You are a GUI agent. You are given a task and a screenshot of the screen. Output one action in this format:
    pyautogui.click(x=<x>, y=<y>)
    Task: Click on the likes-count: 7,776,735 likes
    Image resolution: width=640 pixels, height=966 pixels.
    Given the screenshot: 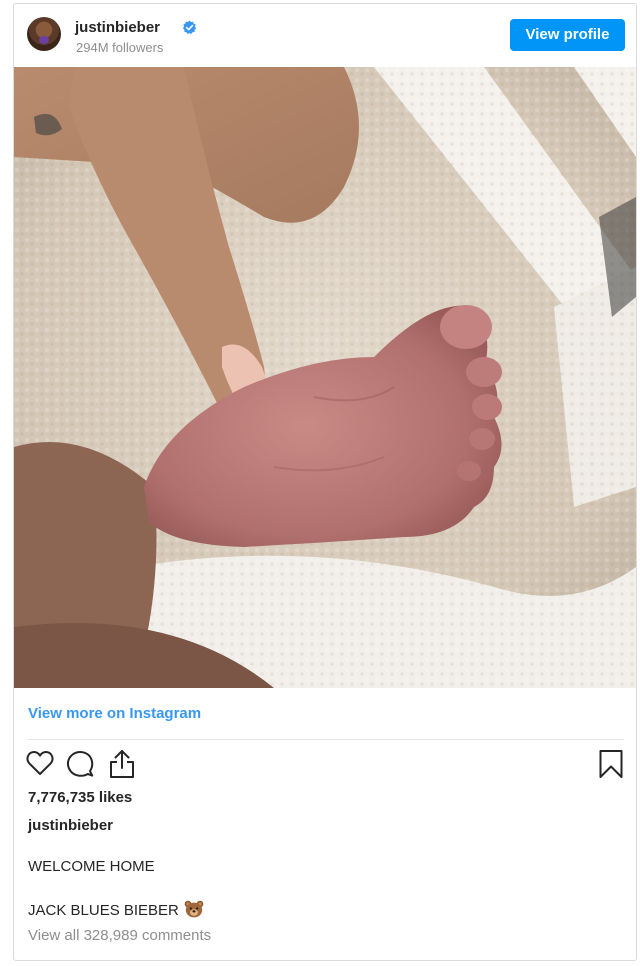 What is the action you would take?
    pyautogui.click(x=80, y=797)
    